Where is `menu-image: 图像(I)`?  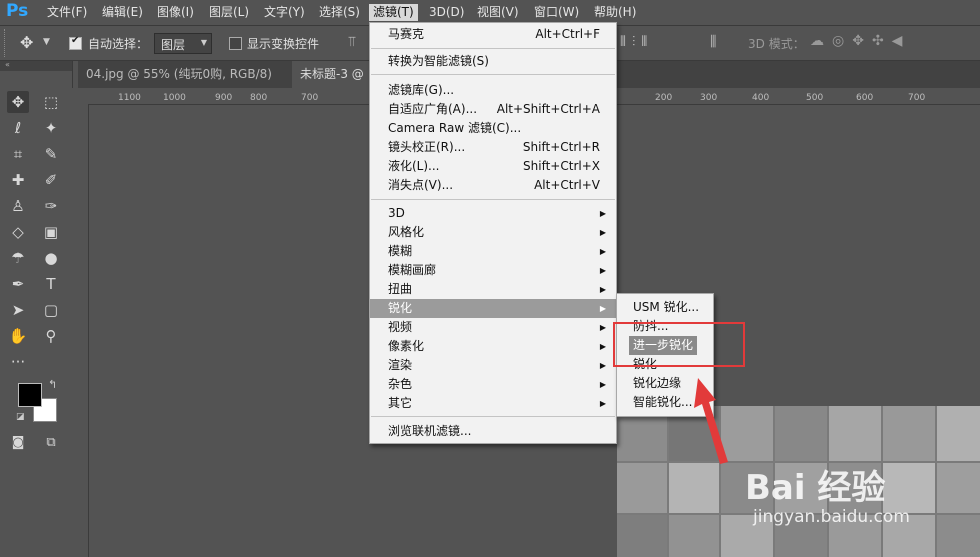 menu-image: 图像(I) is located at coordinates (175, 12).